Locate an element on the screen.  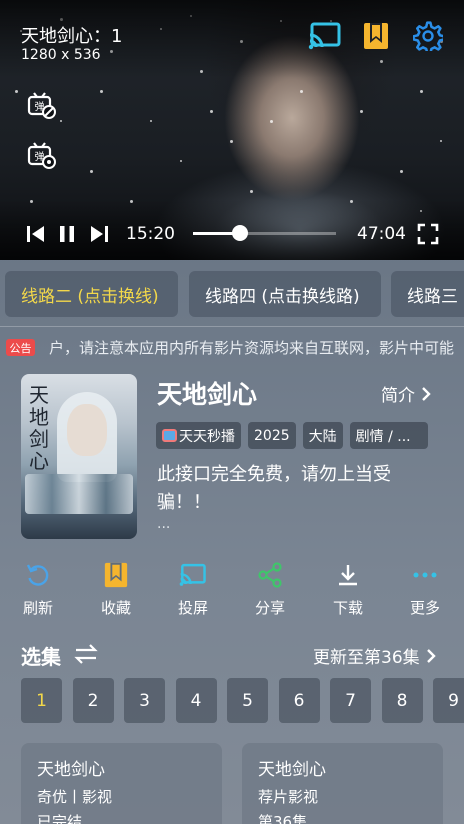
tag-label: 大陆 is located at coordinates (322, 436).